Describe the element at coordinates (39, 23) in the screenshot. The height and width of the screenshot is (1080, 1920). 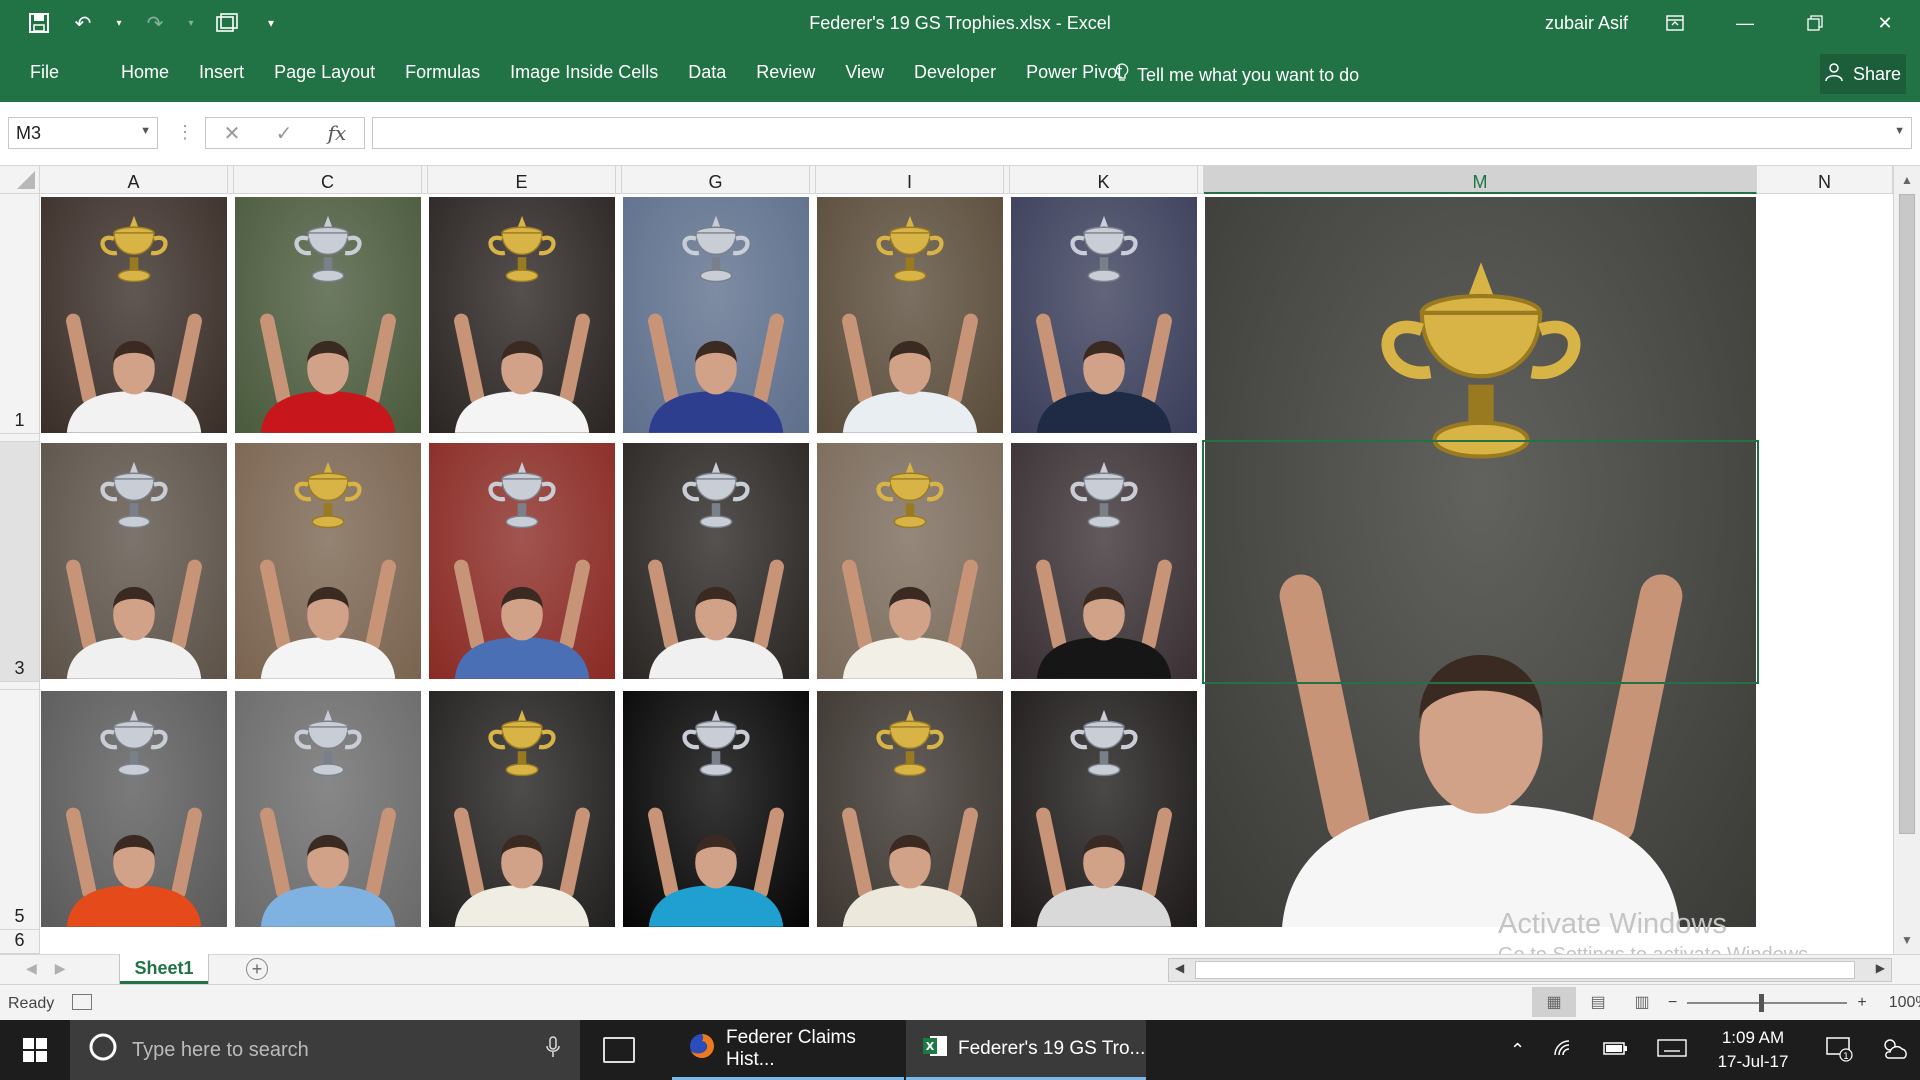
I see `save-icon` at that location.